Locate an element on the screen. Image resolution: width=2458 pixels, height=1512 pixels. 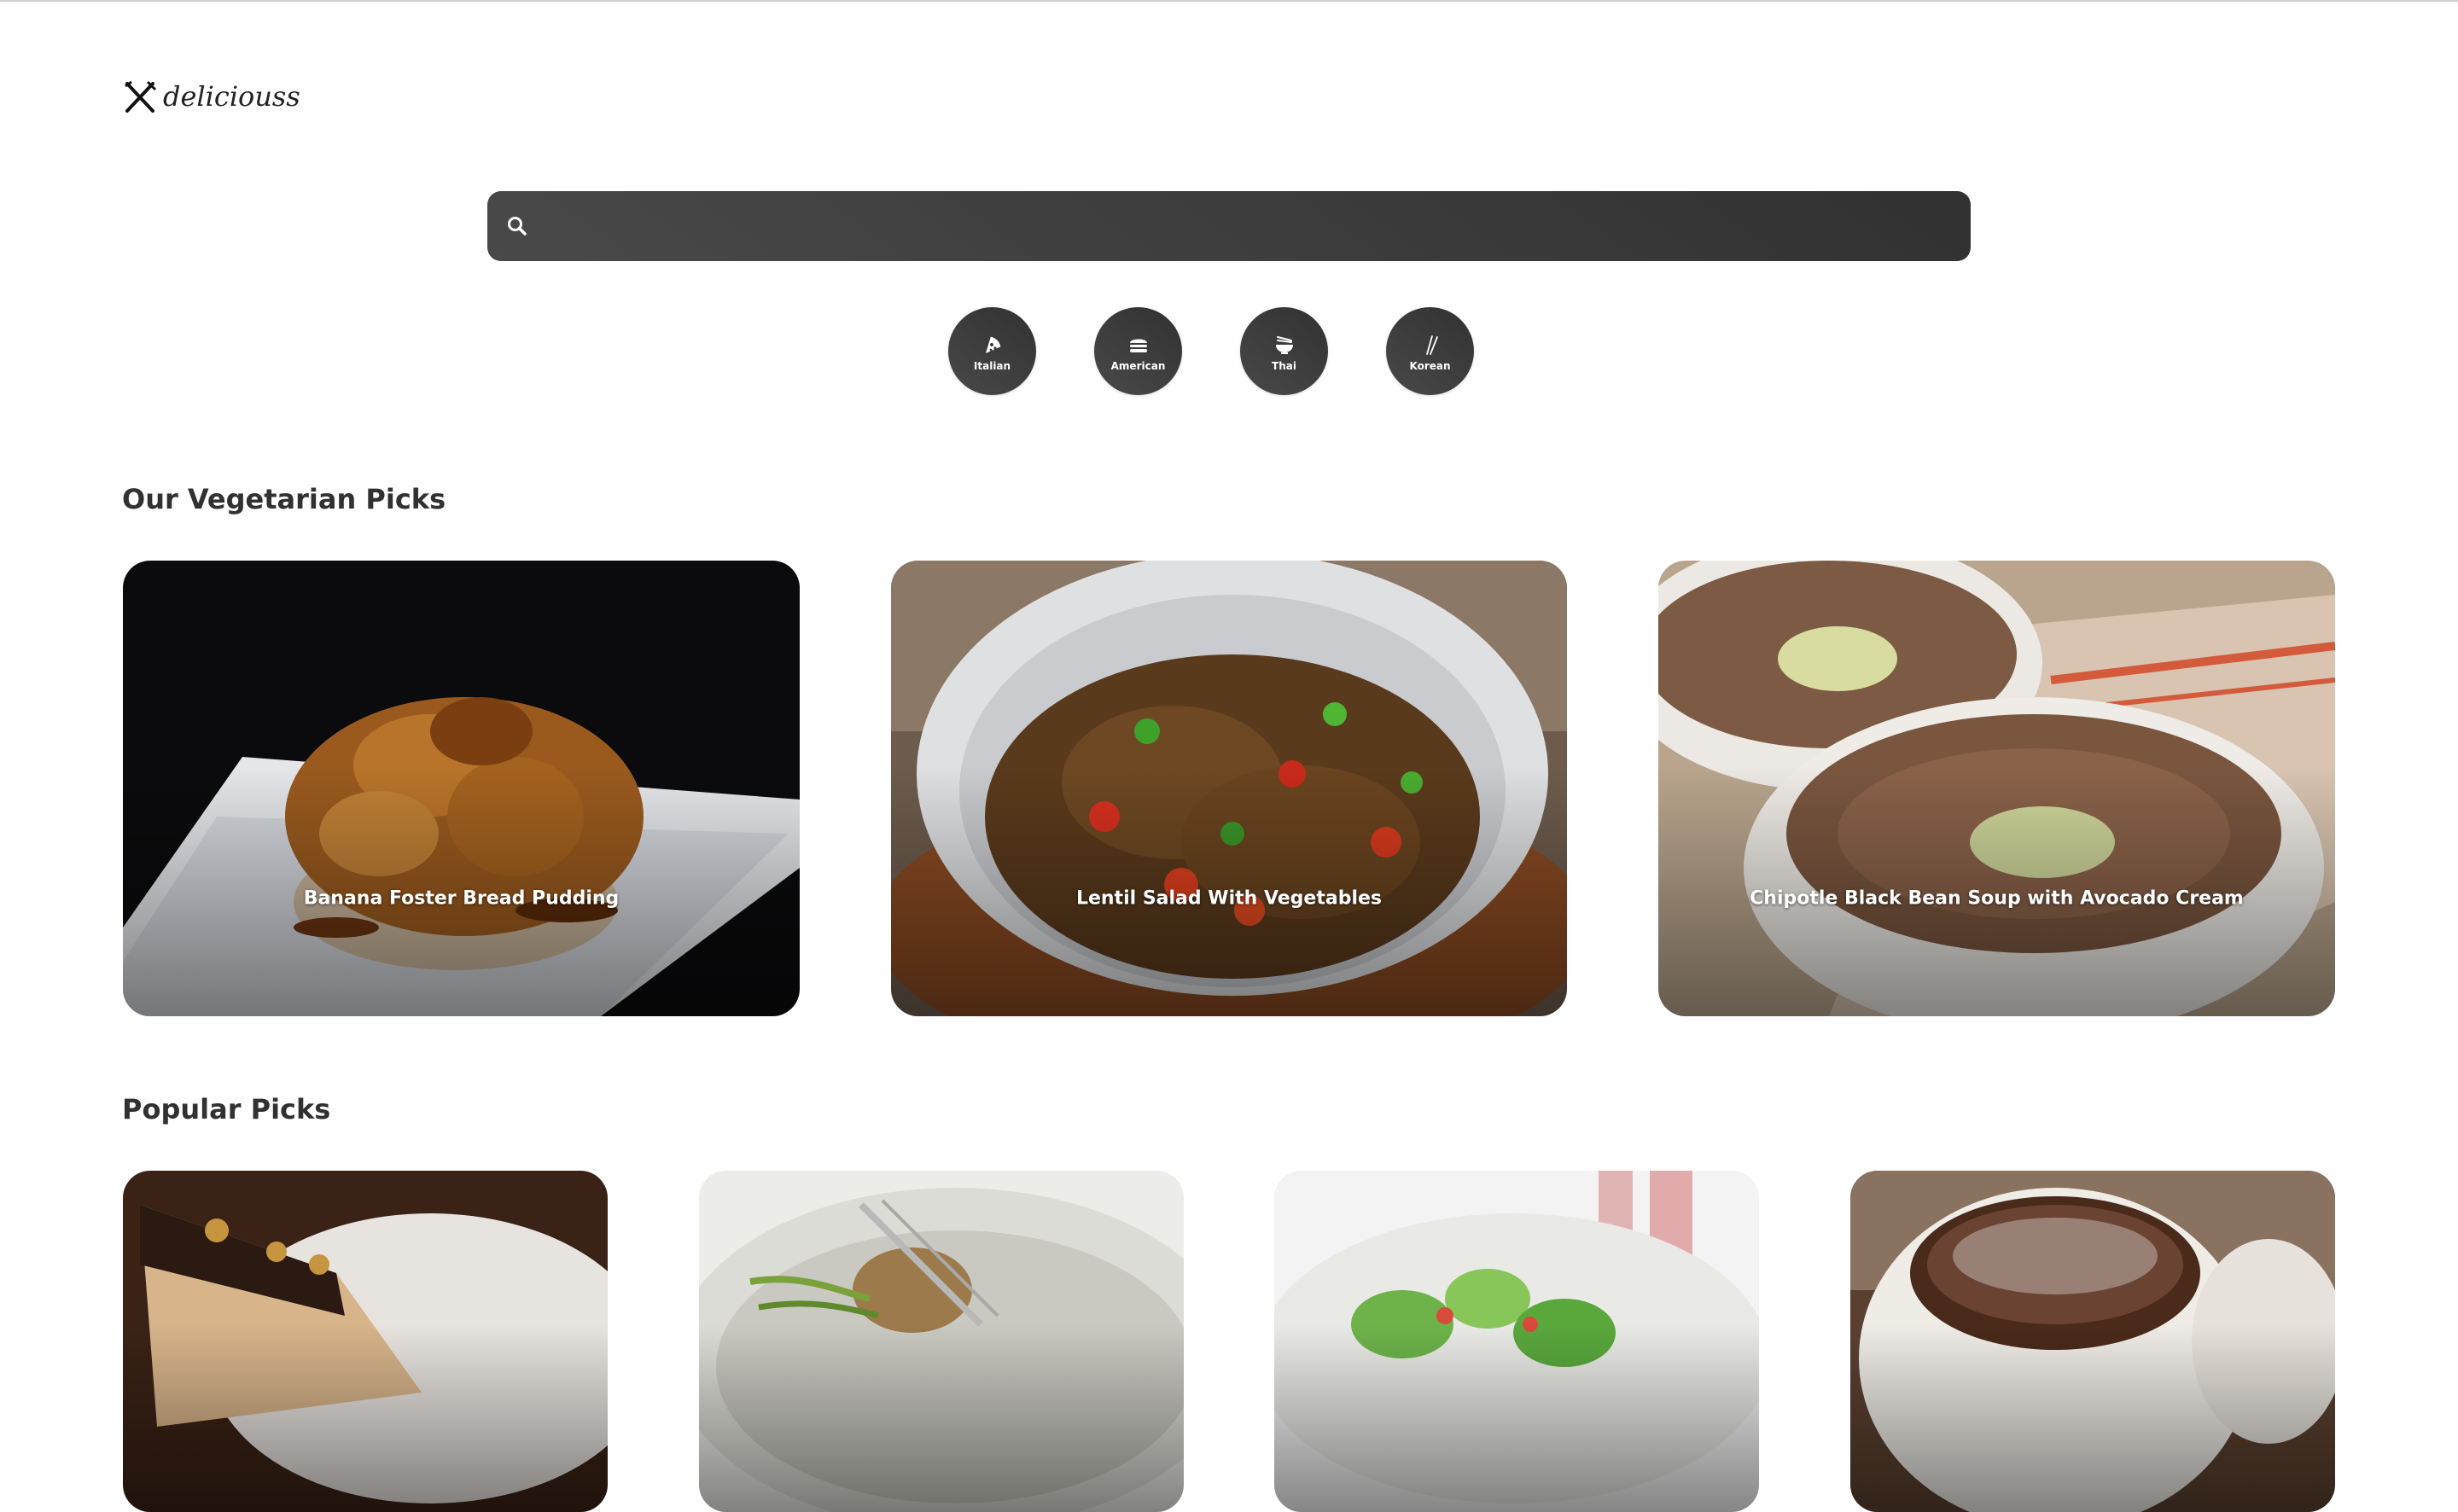
logo-link: deliciouss is located at coordinates (211, 96).